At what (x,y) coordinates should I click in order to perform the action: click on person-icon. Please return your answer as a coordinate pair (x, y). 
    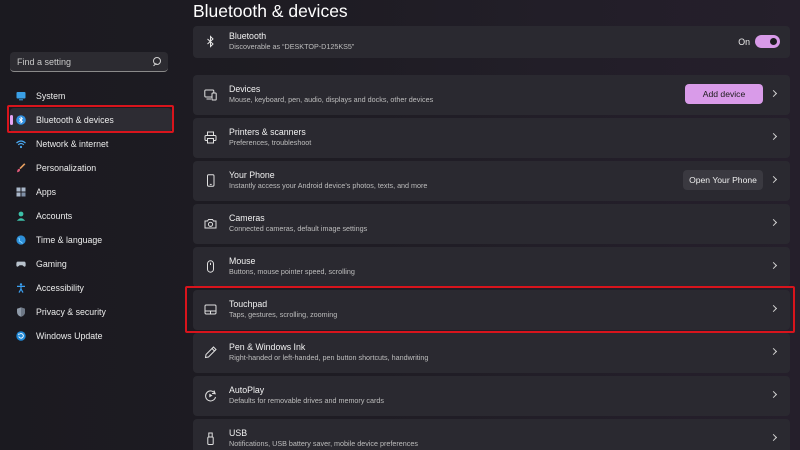
    Looking at the image, I should click on (21, 216).